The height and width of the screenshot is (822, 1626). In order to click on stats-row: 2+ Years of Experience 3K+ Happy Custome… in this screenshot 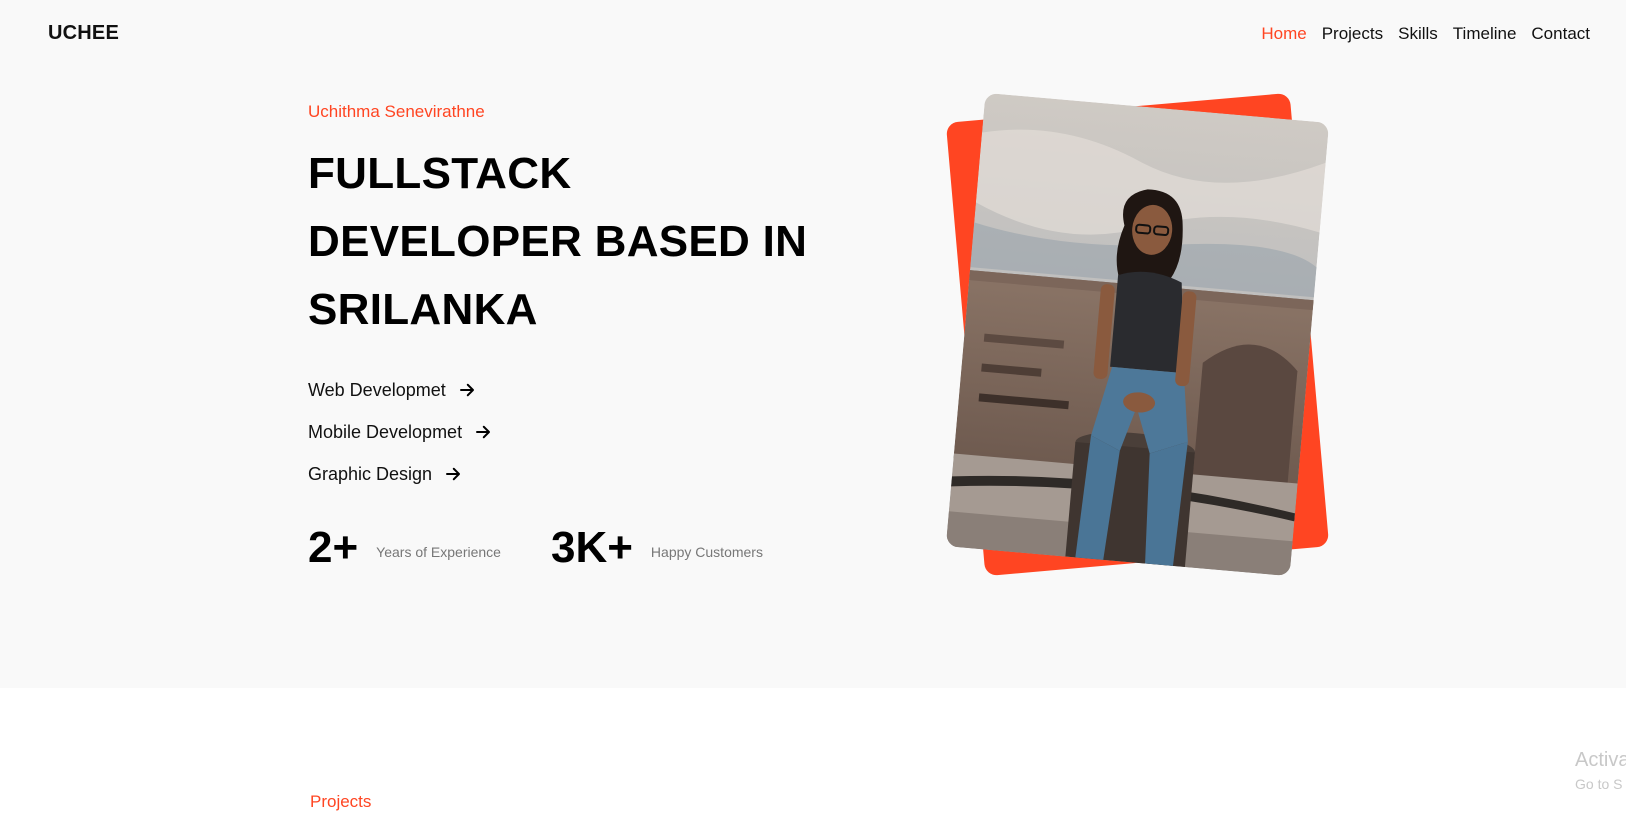, I will do `click(535, 548)`.